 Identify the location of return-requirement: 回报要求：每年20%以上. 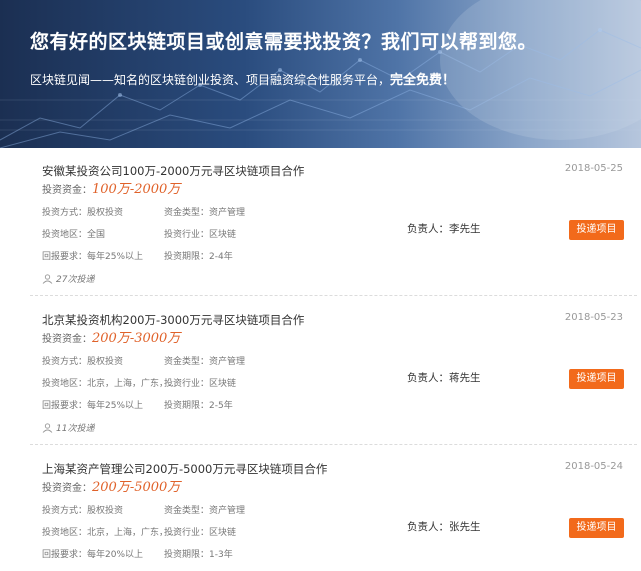
(93, 555).